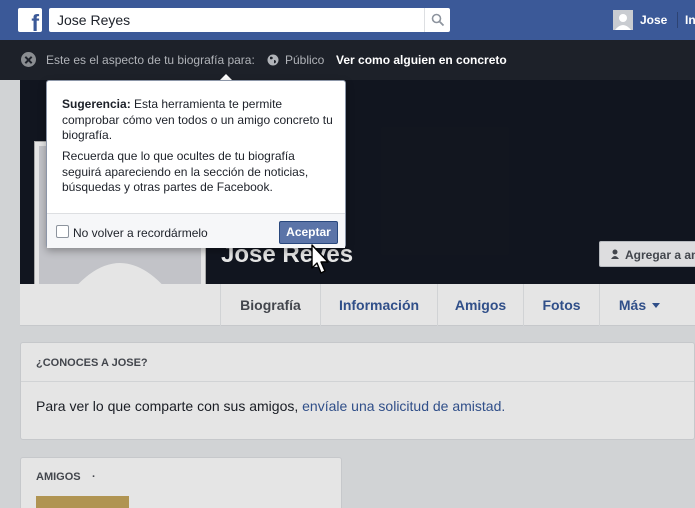 Image resolution: width=695 pixels, height=508 pixels. I want to click on facebook-logo-letter: f, so click(35, 23).